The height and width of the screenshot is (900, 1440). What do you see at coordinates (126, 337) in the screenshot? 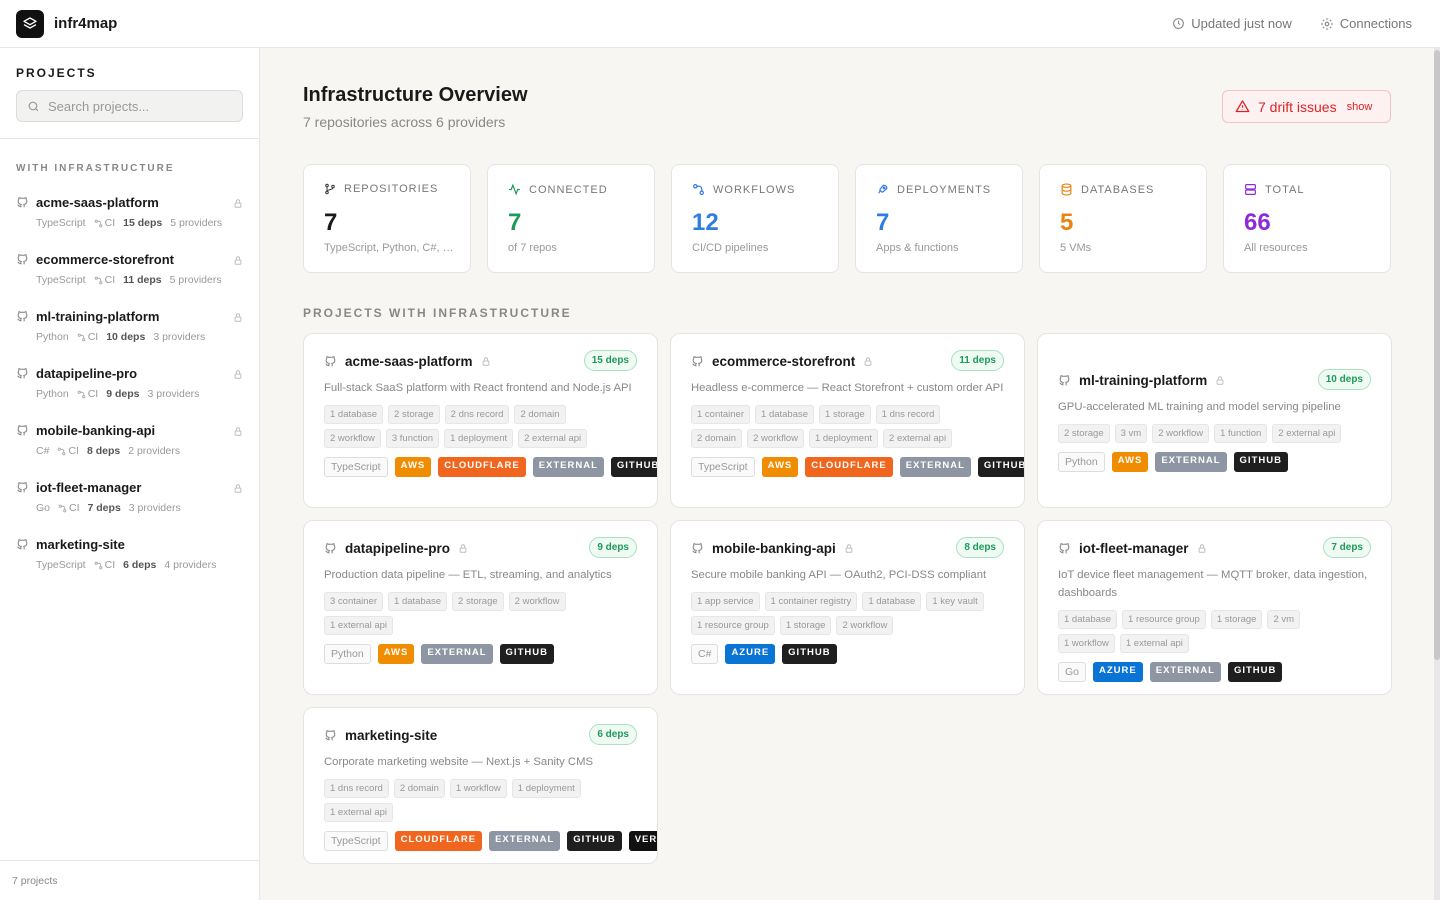
I see `deps-count: 10 deps` at bounding box center [126, 337].